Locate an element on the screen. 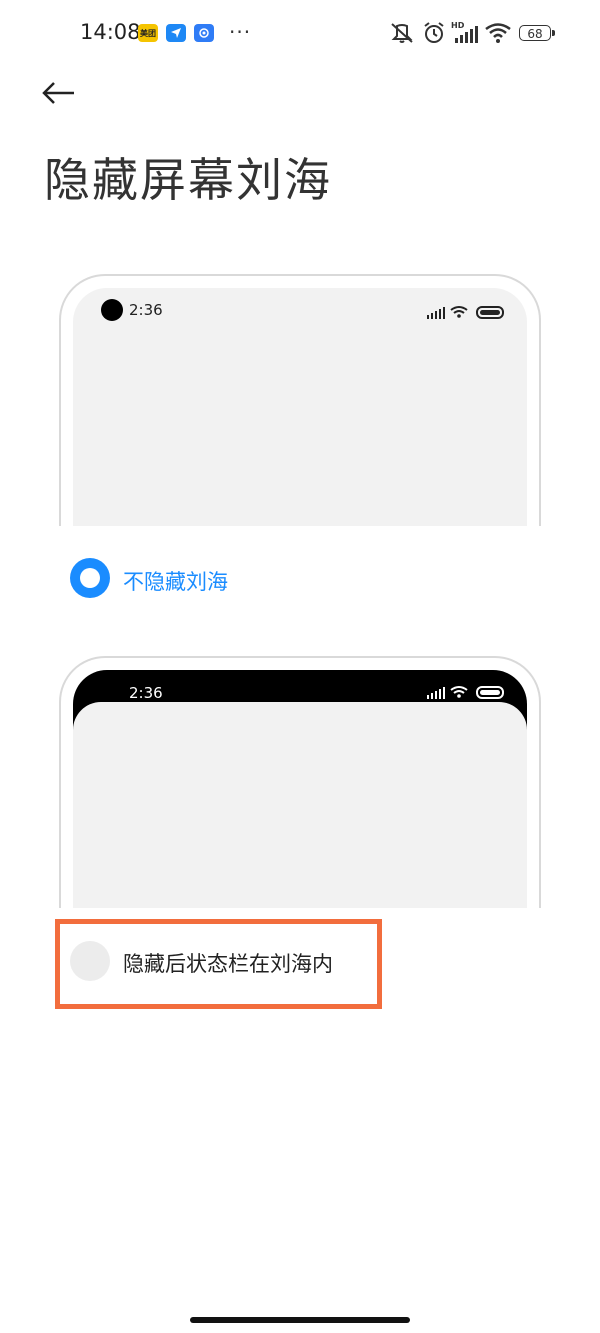 The width and height of the screenshot is (600, 1333). preview-screen is located at coordinates (300, 805).